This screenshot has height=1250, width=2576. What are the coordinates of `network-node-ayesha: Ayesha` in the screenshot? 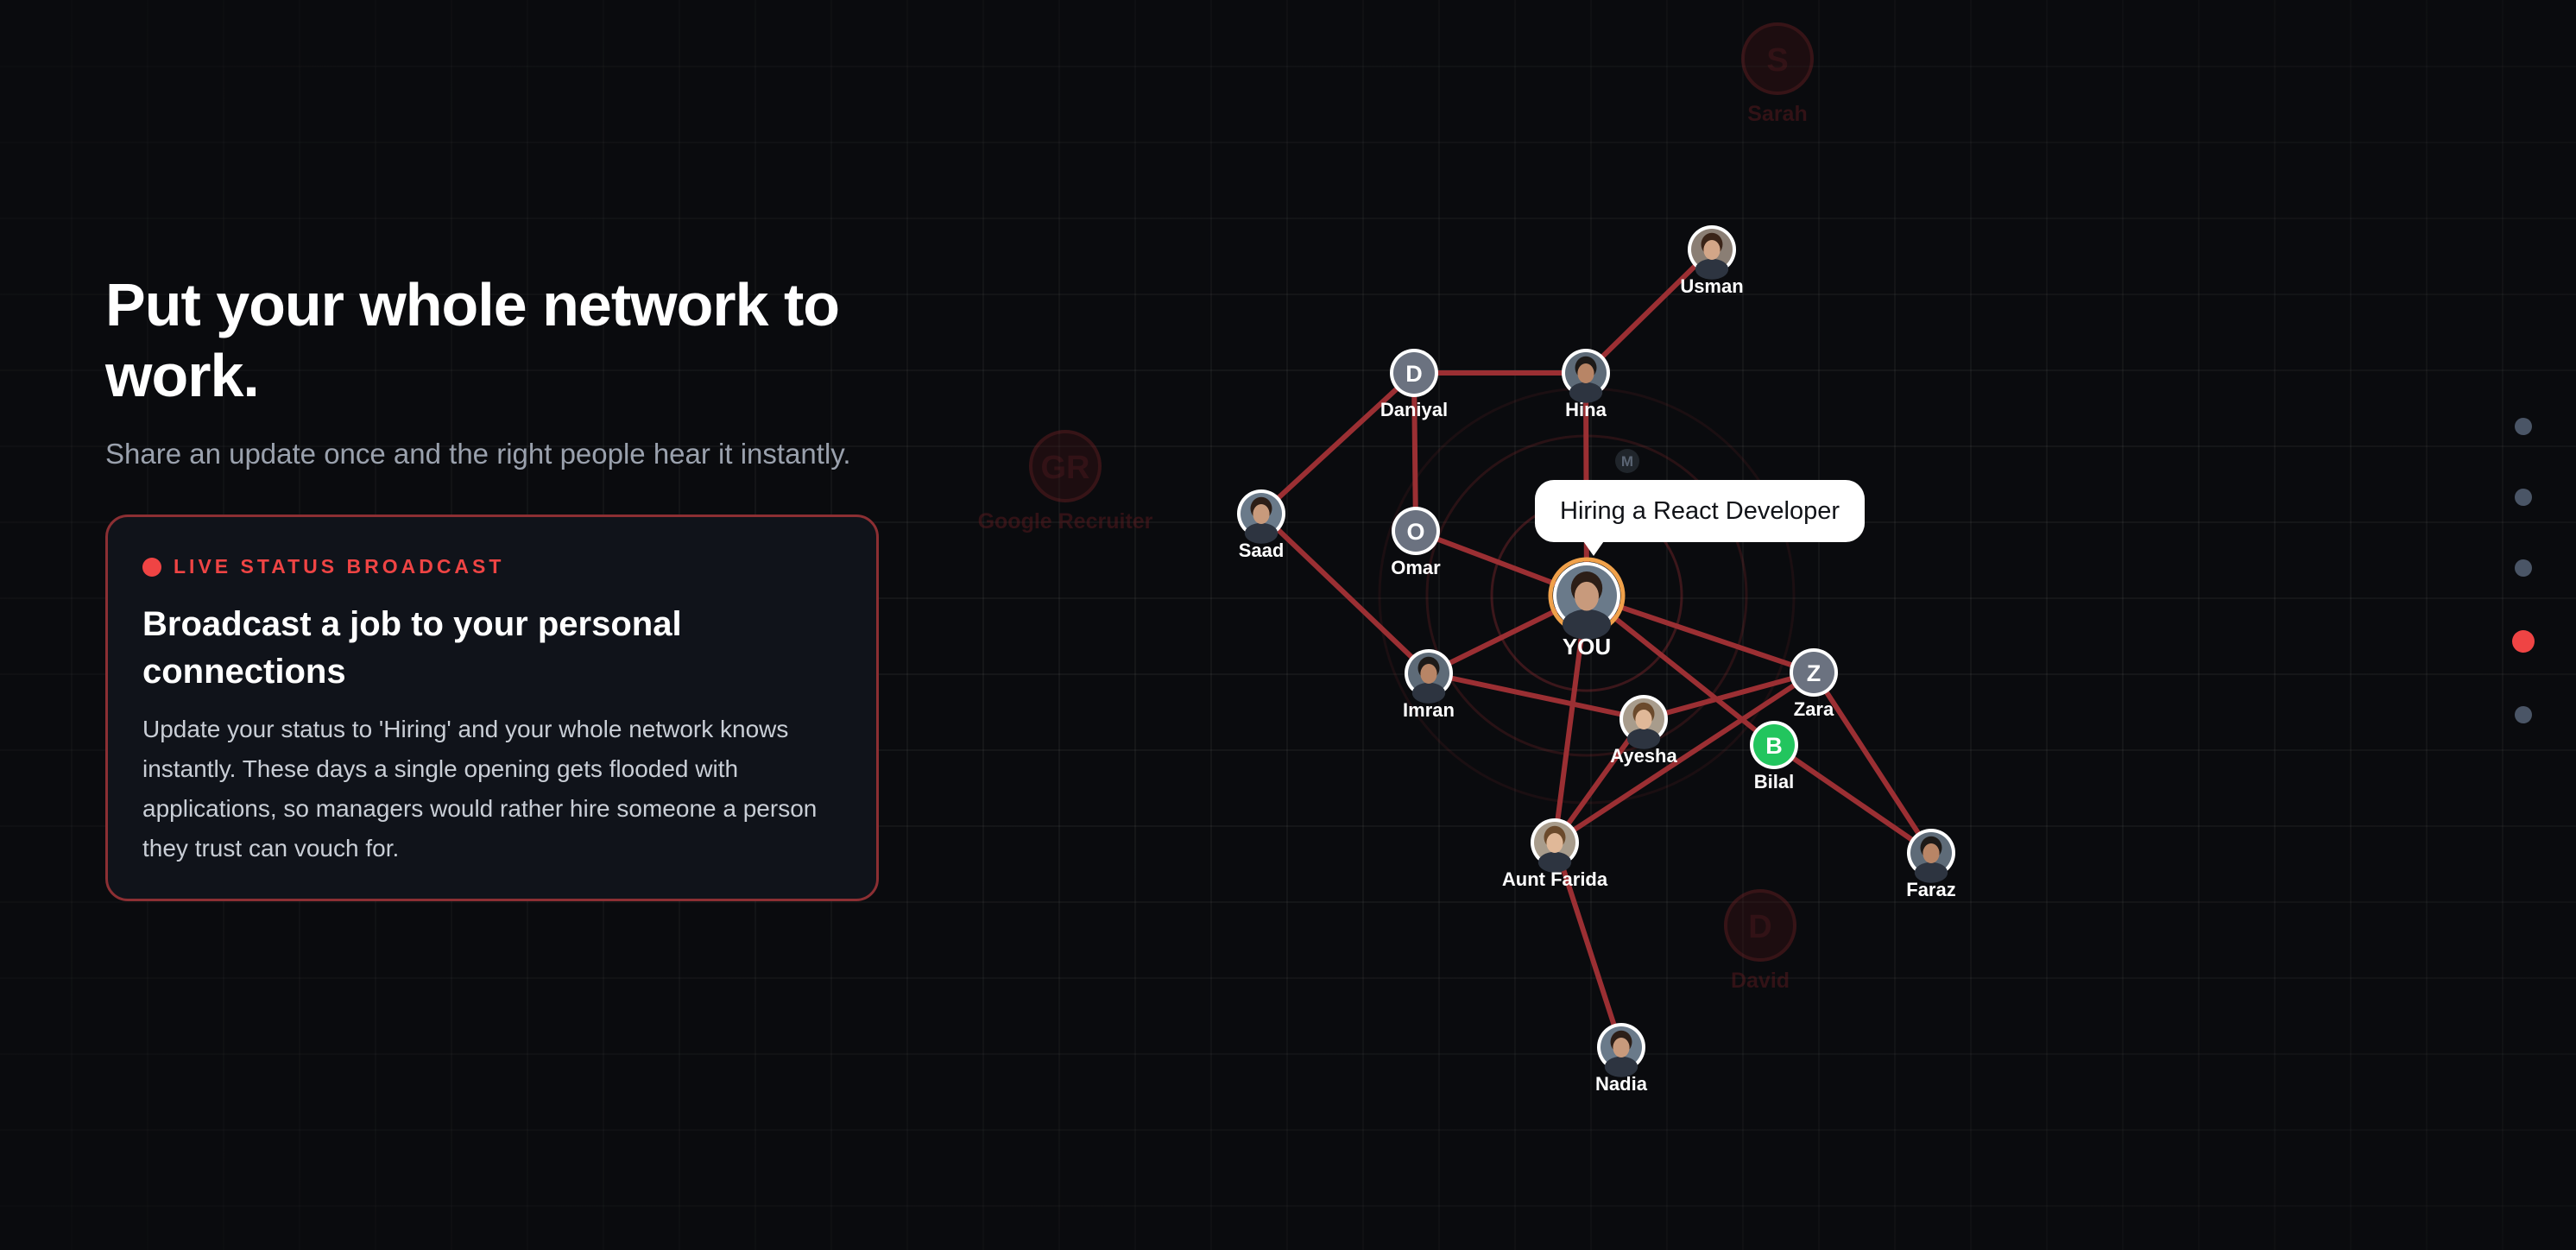 It's located at (1643, 731).